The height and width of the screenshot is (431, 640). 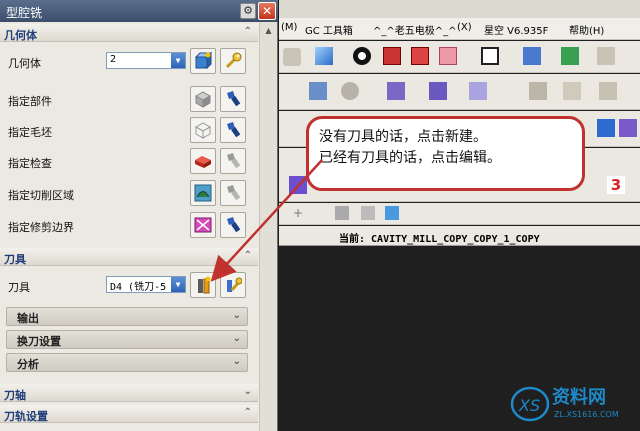 What do you see at coordinates (28, 318) in the screenshot?
I see `subsection-output-title: 输出` at bounding box center [28, 318].